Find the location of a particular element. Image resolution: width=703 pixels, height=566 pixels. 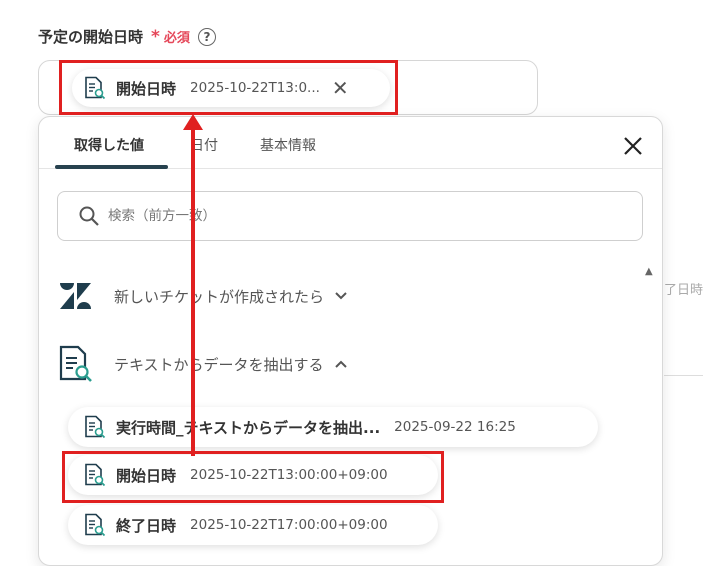

required-star: * is located at coordinates (155, 36).